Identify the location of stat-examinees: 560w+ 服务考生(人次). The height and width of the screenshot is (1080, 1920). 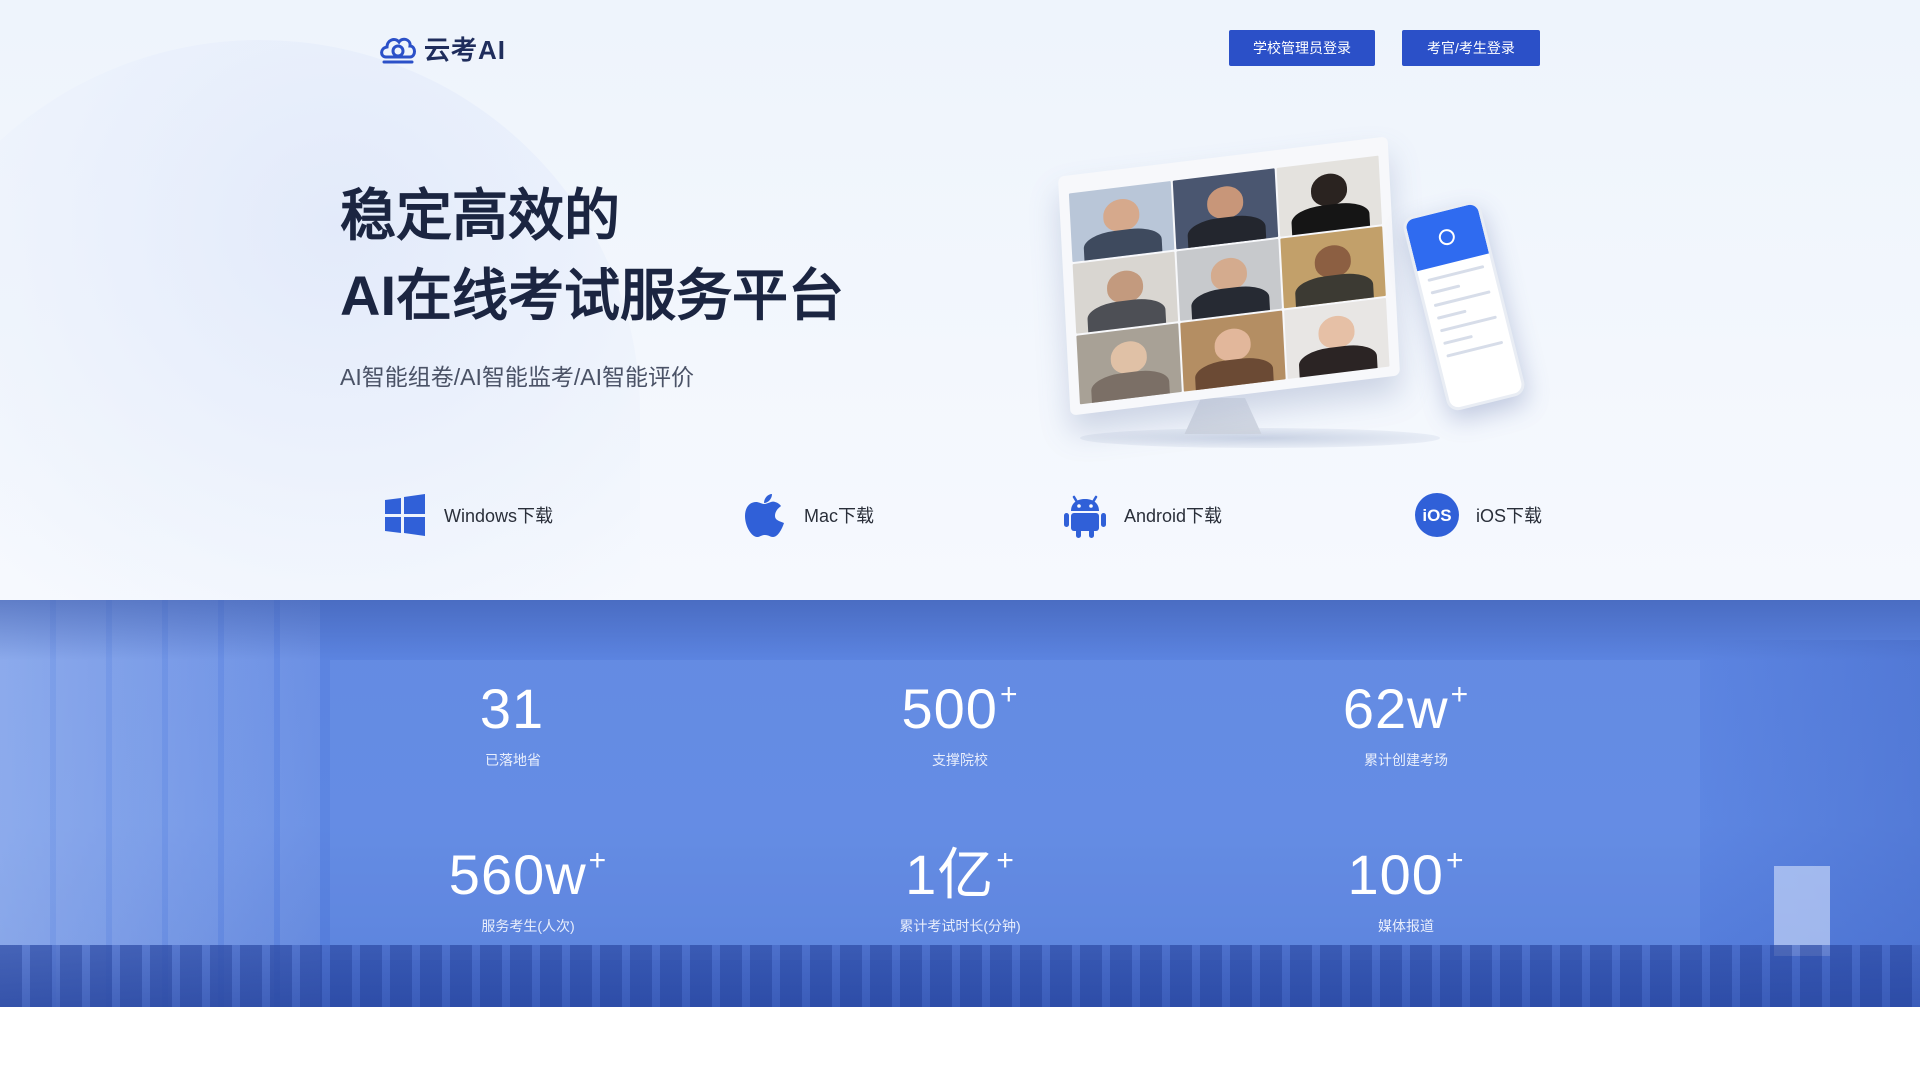
(528, 882).